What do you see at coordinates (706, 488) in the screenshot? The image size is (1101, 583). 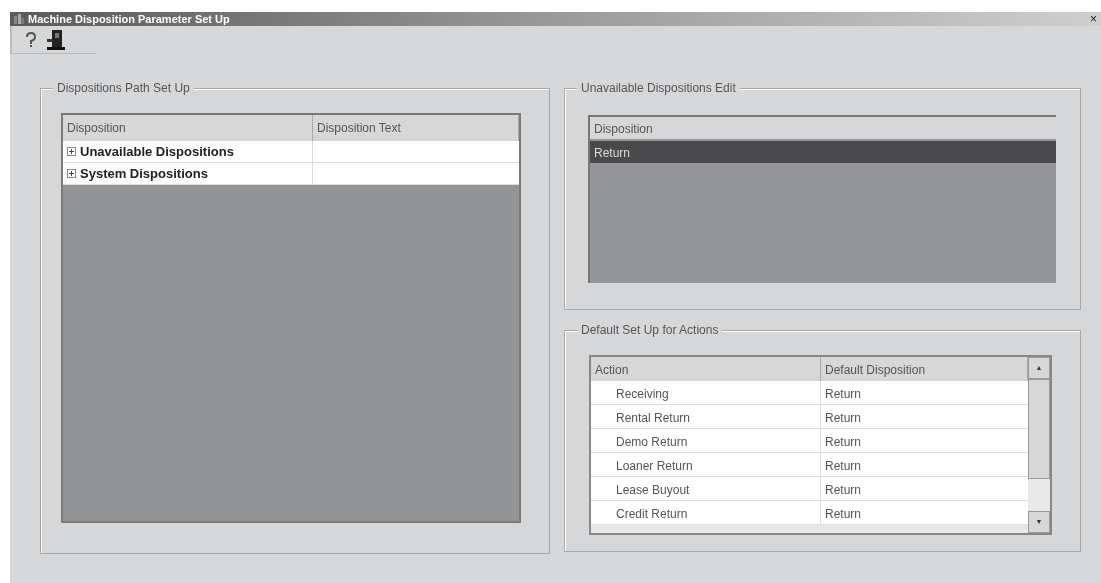 I see `table-cell: Lease Buyout` at bounding box center [706, 488].